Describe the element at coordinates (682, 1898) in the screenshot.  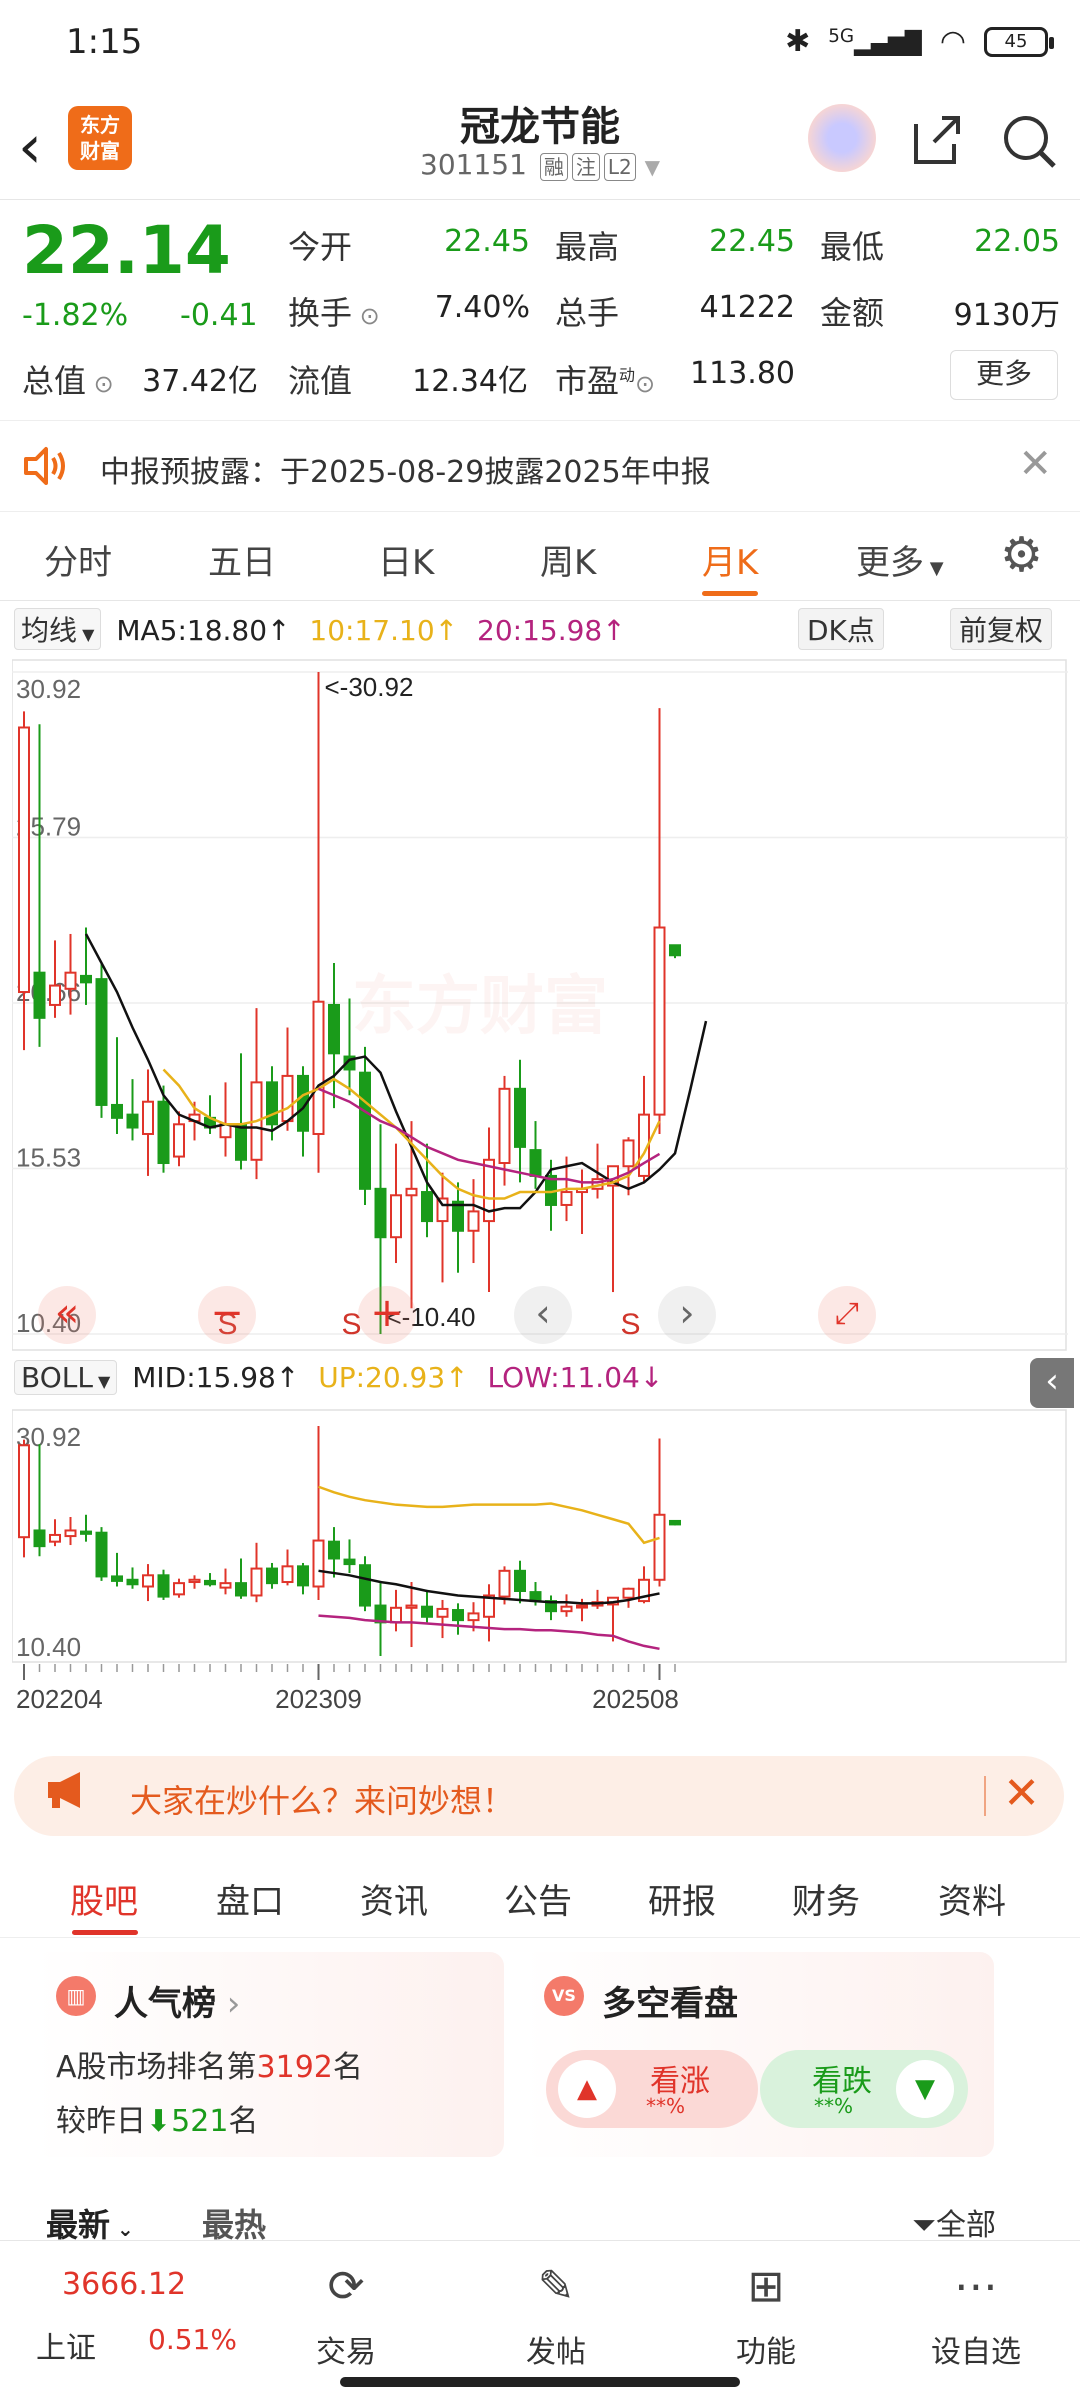
I see `tab-research: 研报` at that location.